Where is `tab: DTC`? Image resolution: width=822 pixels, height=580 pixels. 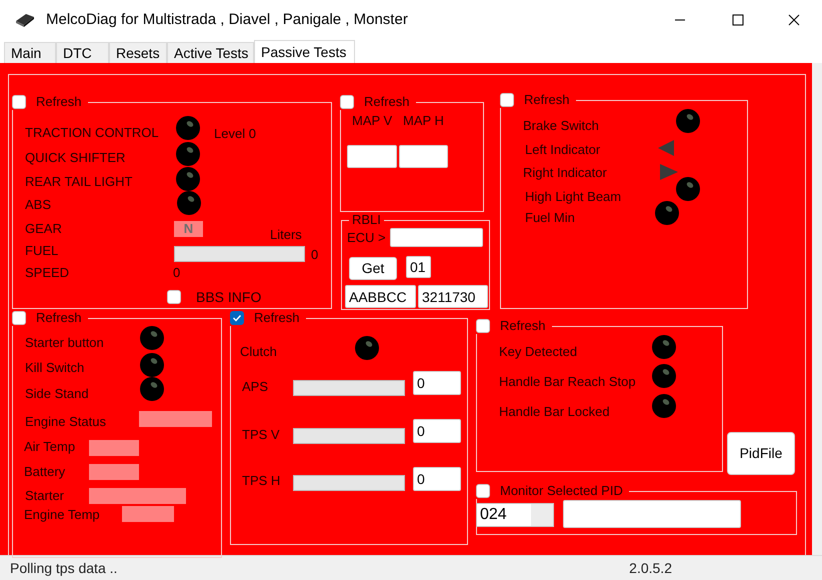
tab: DTC is located at coordinates (82, 52).